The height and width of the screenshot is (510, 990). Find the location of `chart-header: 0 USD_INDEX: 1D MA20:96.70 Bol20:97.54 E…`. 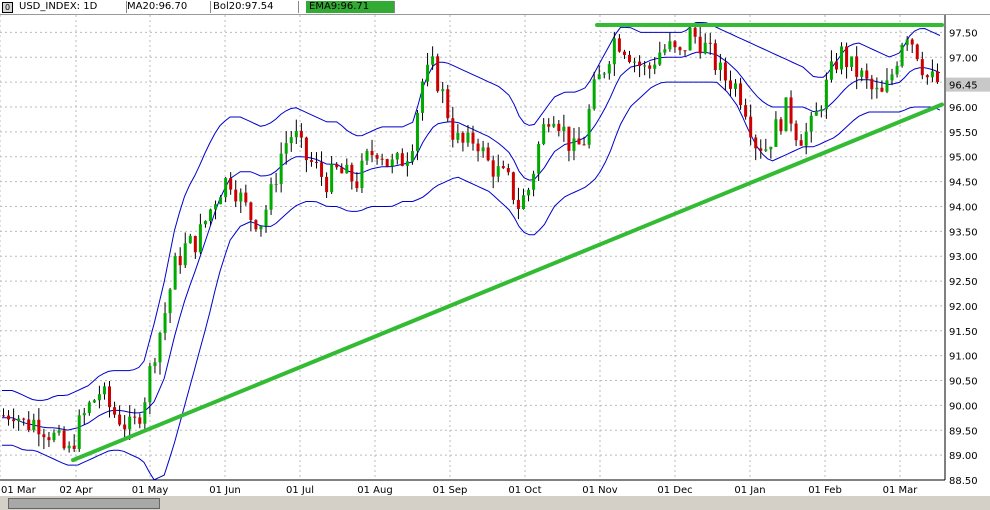

chart-header: 0 USD_INDEX: 1D MA20:96.70 Bol20:97.54 E… is located at coordinates (495, 7).